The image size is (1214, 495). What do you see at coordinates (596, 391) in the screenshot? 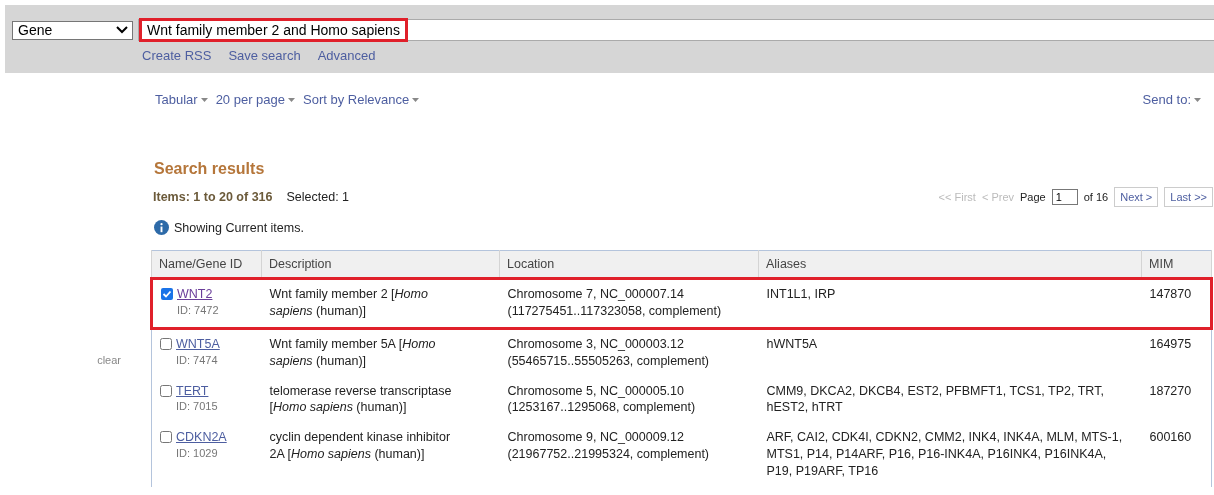
I see `location-text: Chromosome 5, NC_000005.10` at bounding box center [596, 391].